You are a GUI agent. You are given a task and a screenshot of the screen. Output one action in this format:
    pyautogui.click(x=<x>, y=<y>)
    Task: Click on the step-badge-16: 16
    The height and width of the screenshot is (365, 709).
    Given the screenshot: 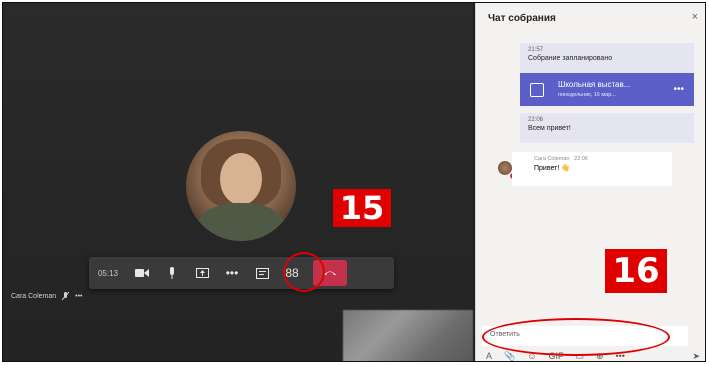 What is the action you would take?
    pyautogui.click(x=636, y=271)
    